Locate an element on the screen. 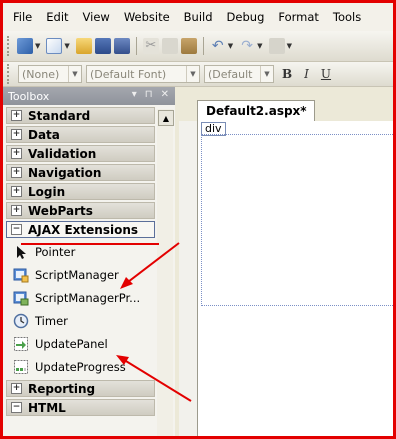 This screenshot has height=439, width=396. toolbox-window-controls: ▾ ⊓ ✕ is located at coordinates (150, 94).